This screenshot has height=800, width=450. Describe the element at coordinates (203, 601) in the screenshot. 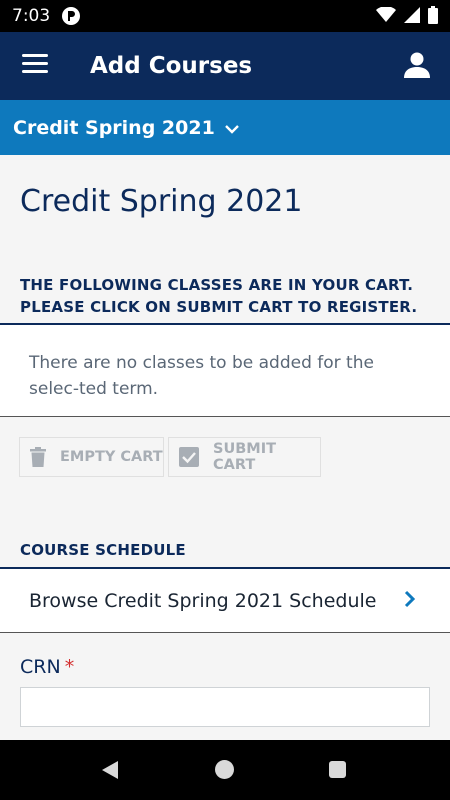

I see `browse-schedule-label: Browse Credit Spring 2021 Schedule` at that location.